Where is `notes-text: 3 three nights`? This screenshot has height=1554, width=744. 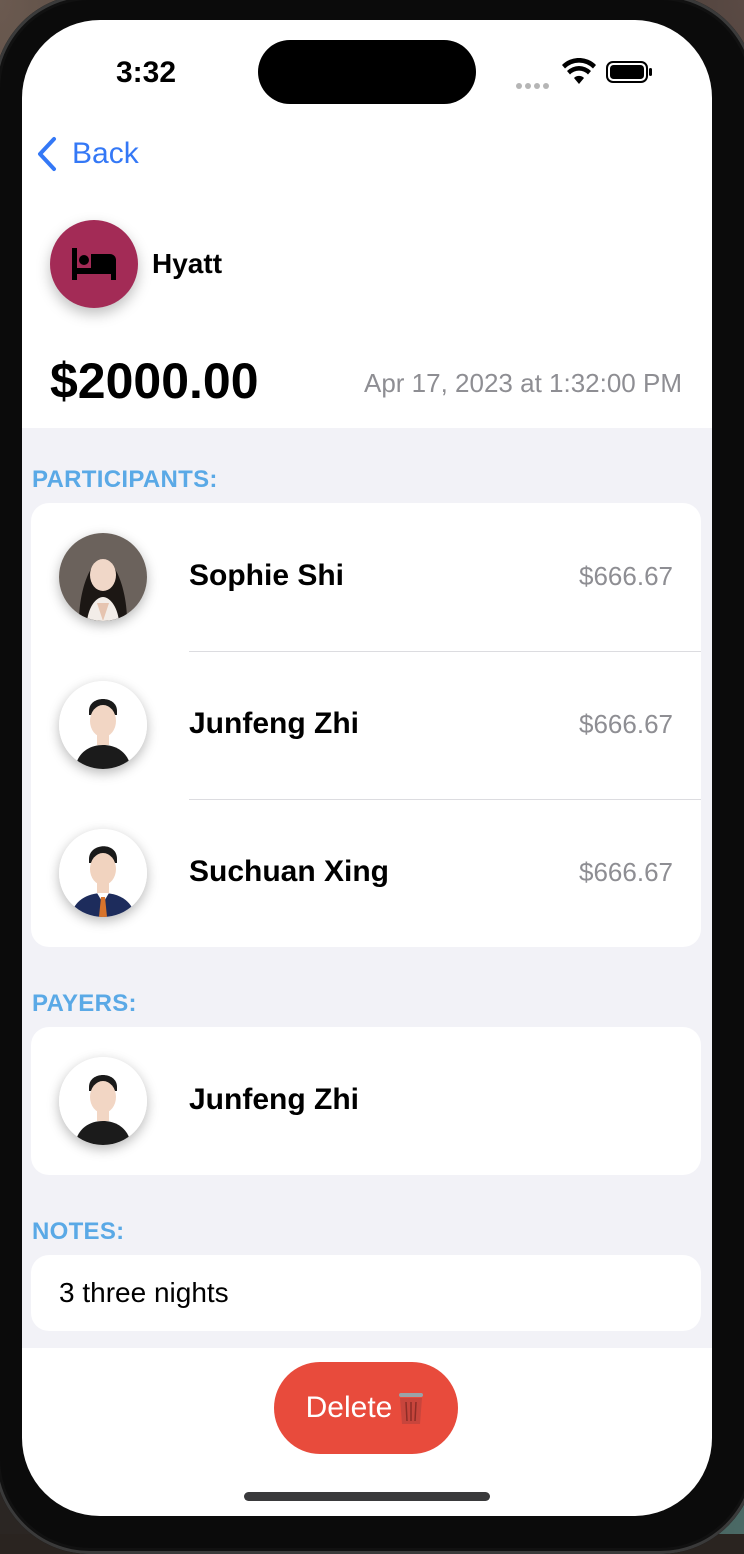
notes-text: 3 three nights is located at coordinates (144, 1292).